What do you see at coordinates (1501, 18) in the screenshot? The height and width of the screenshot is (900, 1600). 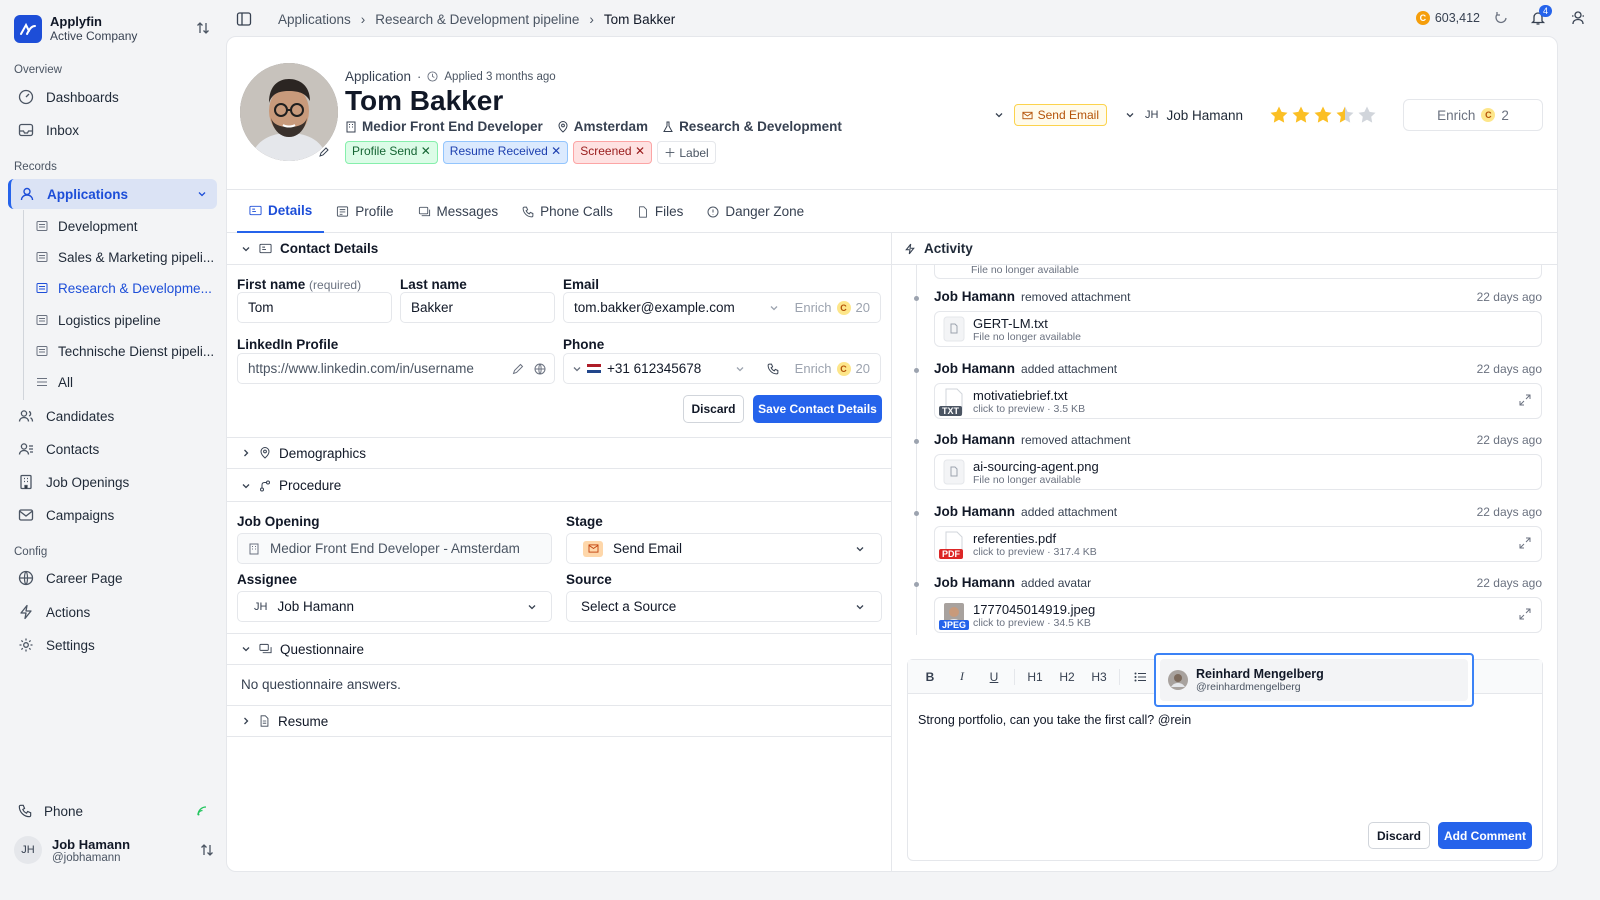 I see `refresh-icon` at bounding box center [1501, 18].